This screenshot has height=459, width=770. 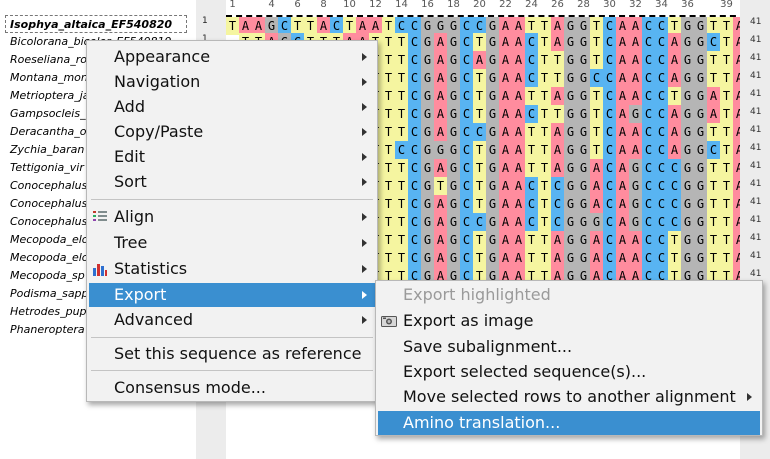 I want to click on sequence-name-item: Isophya_altaica_EF540820, so click(x=96, y=24).